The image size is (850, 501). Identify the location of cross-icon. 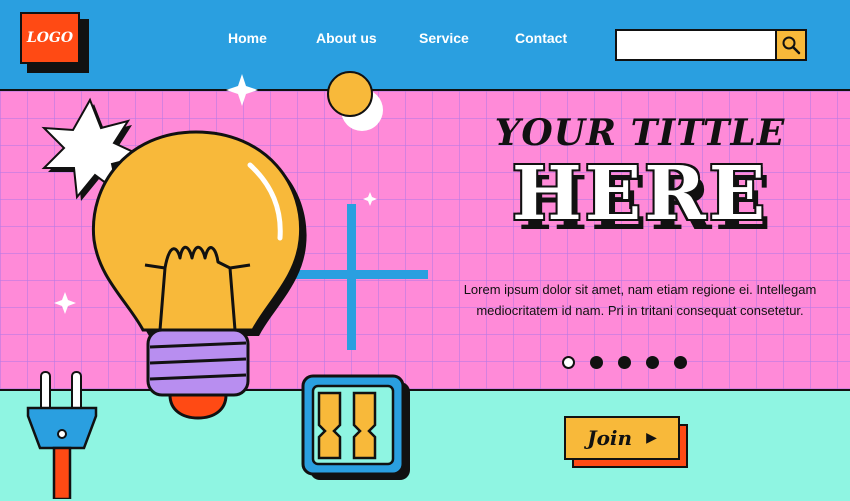
(359, 277).